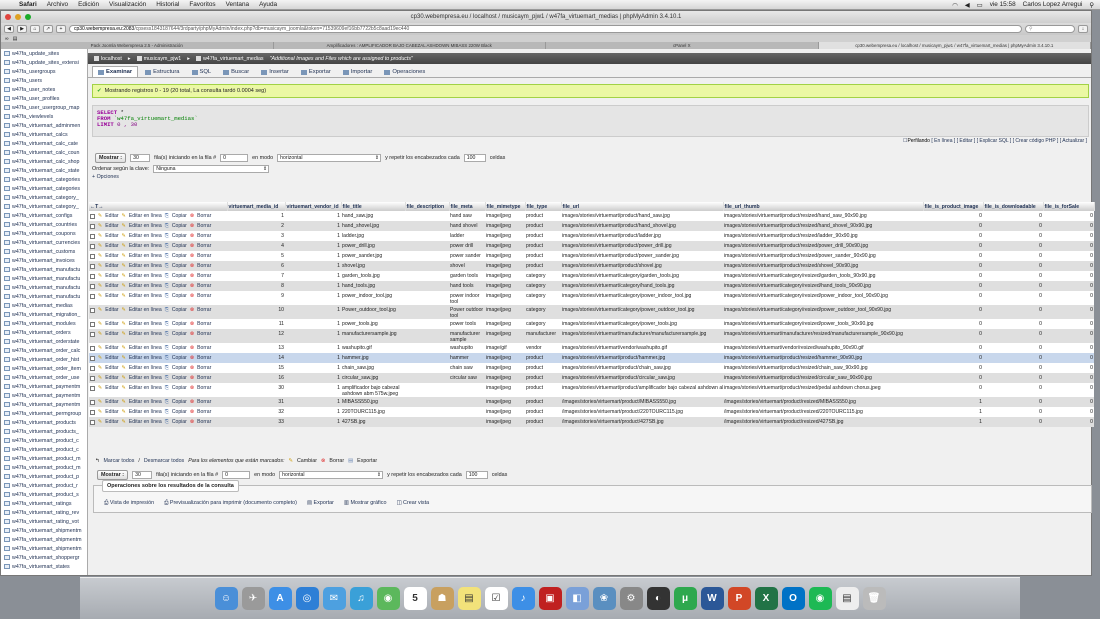 The height and width of the screenshot is (619, 1100). What do you see at coordinates (35, 29) in the screenshot?
I see `home-icon: ⌂` at bounding box center [35, 29].